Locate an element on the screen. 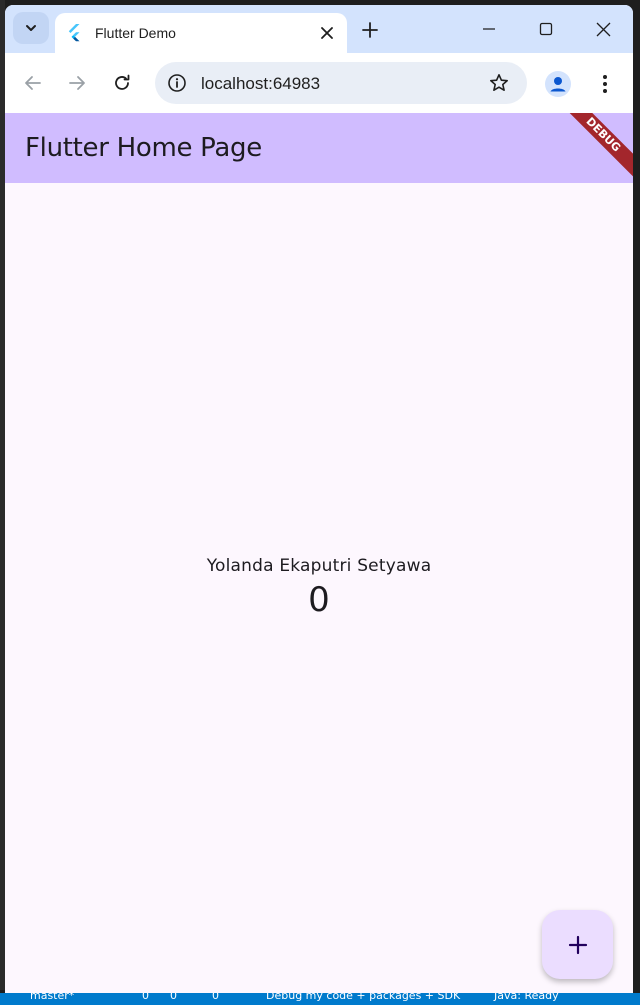 This screenshot has height=1005, width=640. status-debug: Debug my code + packages + SDK is located at coordinates (363, 997).